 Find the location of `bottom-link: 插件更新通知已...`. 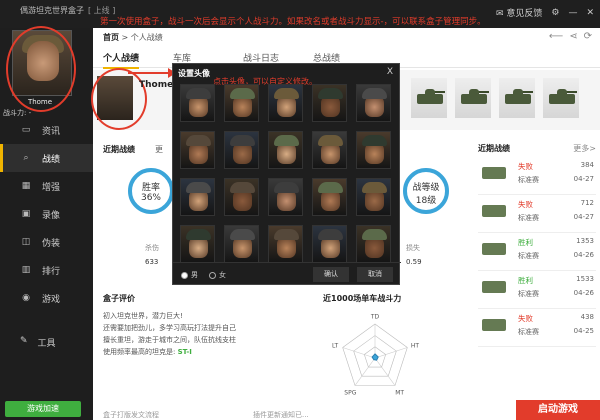

bottom-link: 插件更新通知已... is located at coordinates (281, 415).